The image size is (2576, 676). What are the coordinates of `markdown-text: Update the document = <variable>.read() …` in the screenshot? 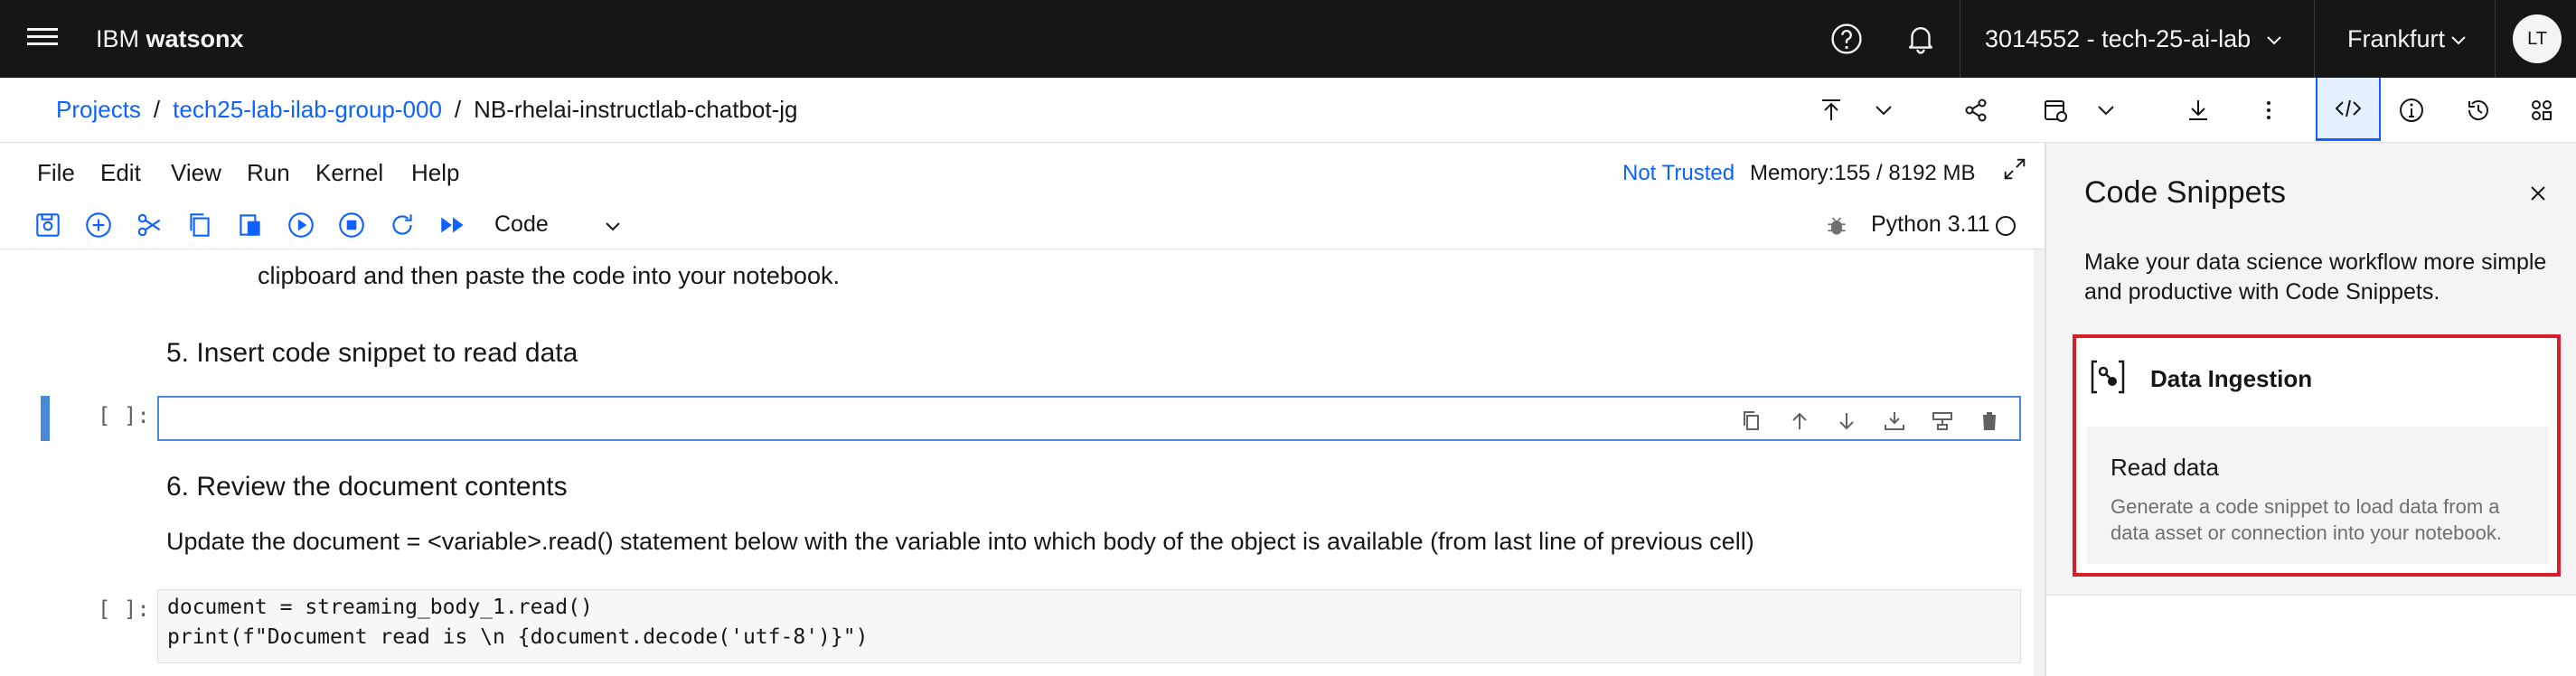 It's located at (960, 541).